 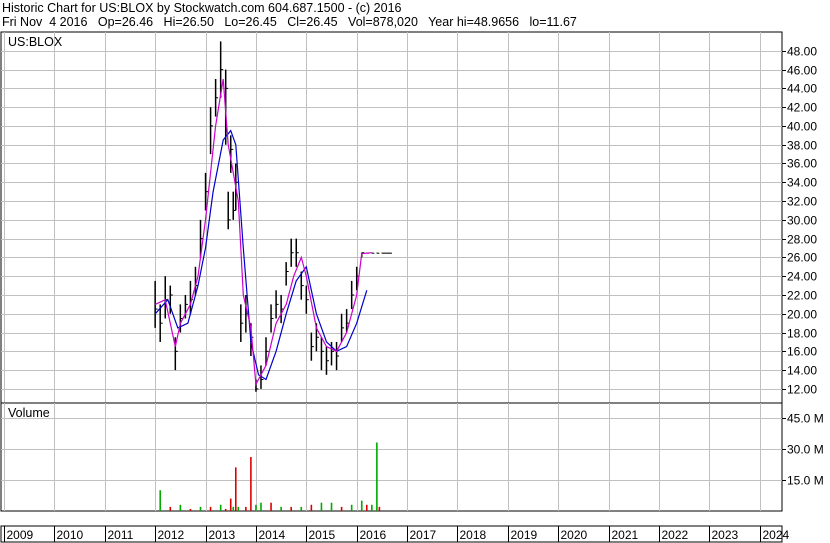 I want to click on price-tick-label: 14.00, so click(x=802, y=371).